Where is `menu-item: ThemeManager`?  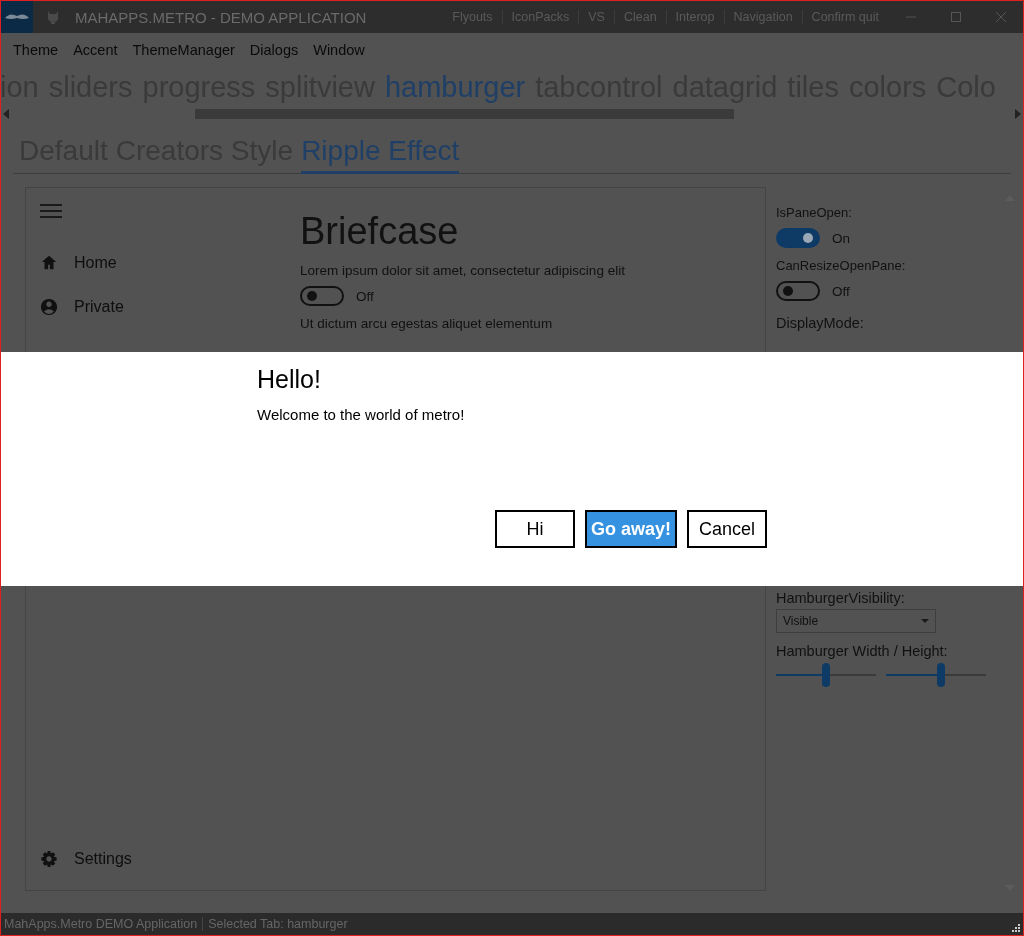 menu-item: ThemeManager is located at coordinates (183, 50).